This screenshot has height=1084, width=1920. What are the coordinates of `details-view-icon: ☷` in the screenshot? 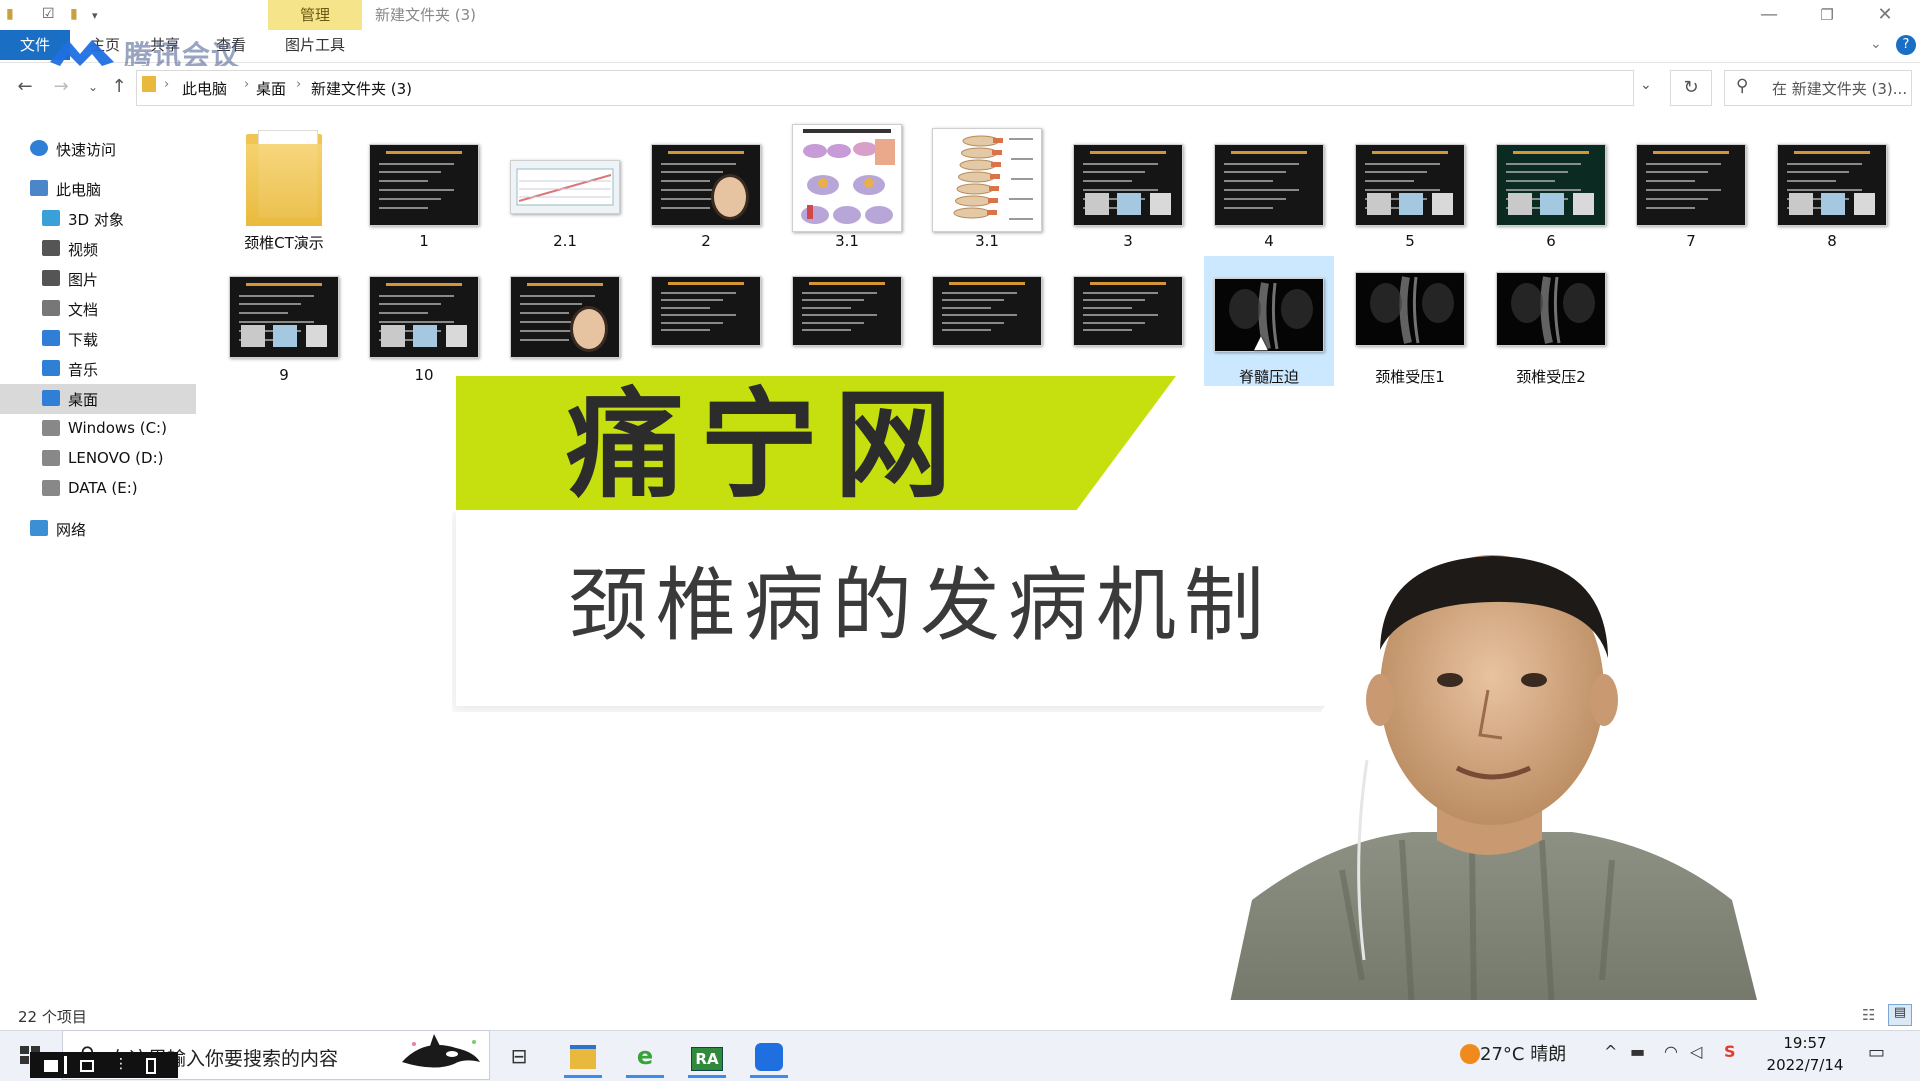 It's located at (1868, 1015).